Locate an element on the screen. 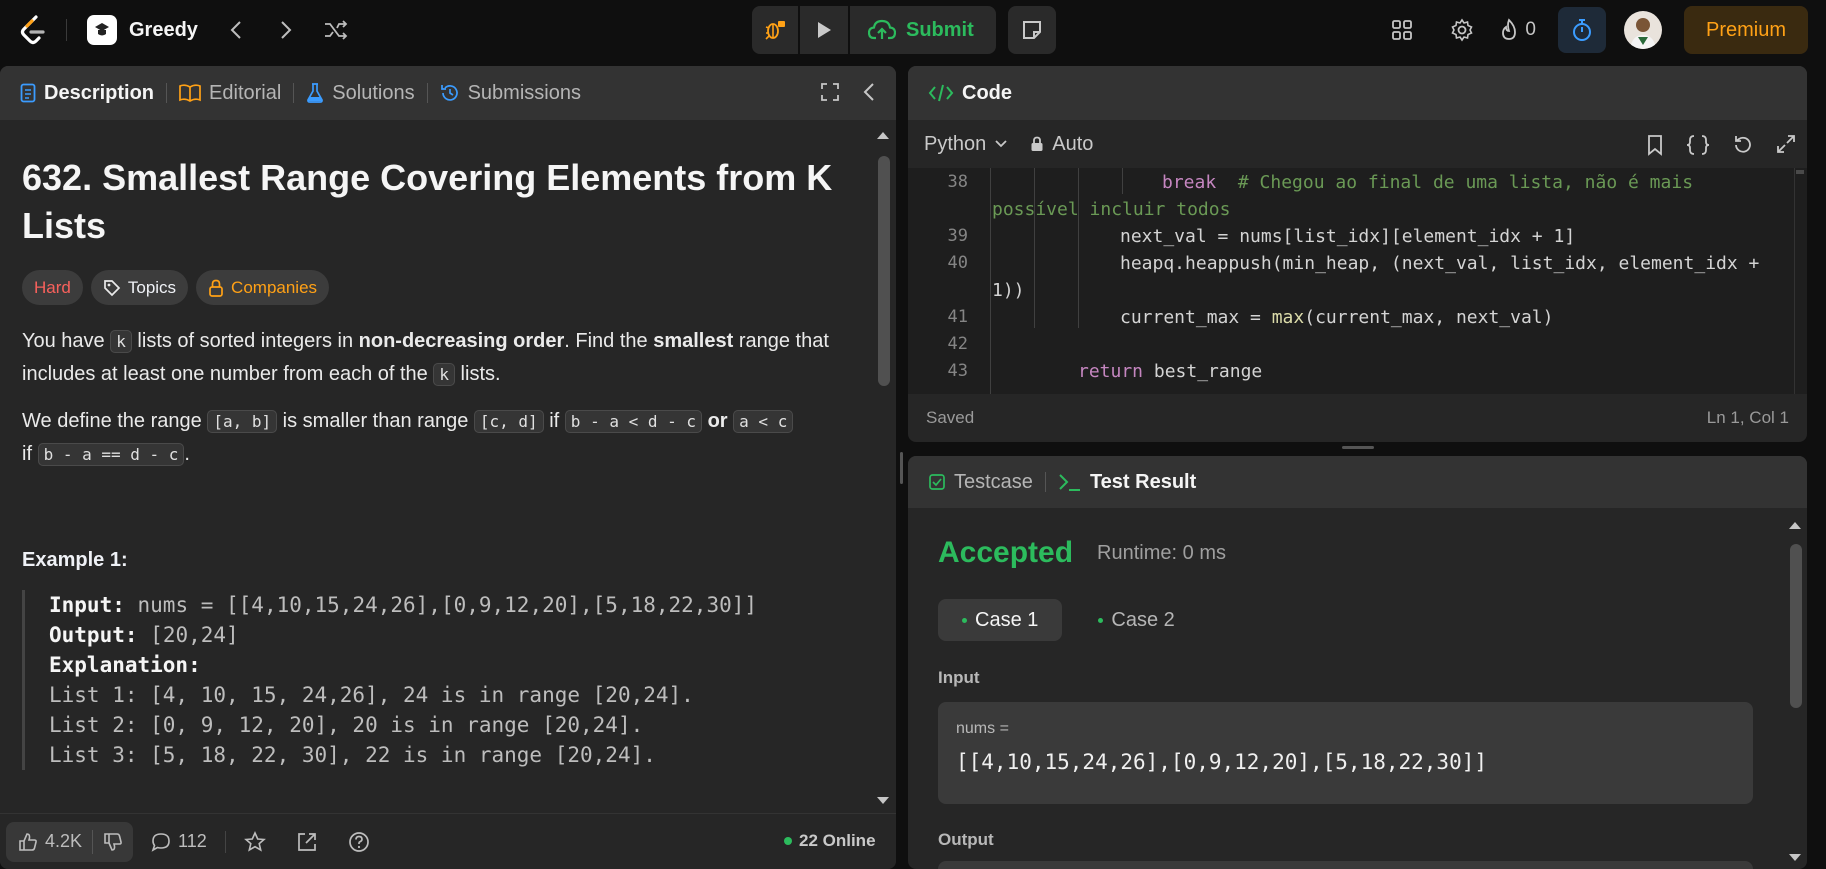  tab-submissions: Submissions is located at coordinates (510, 93).